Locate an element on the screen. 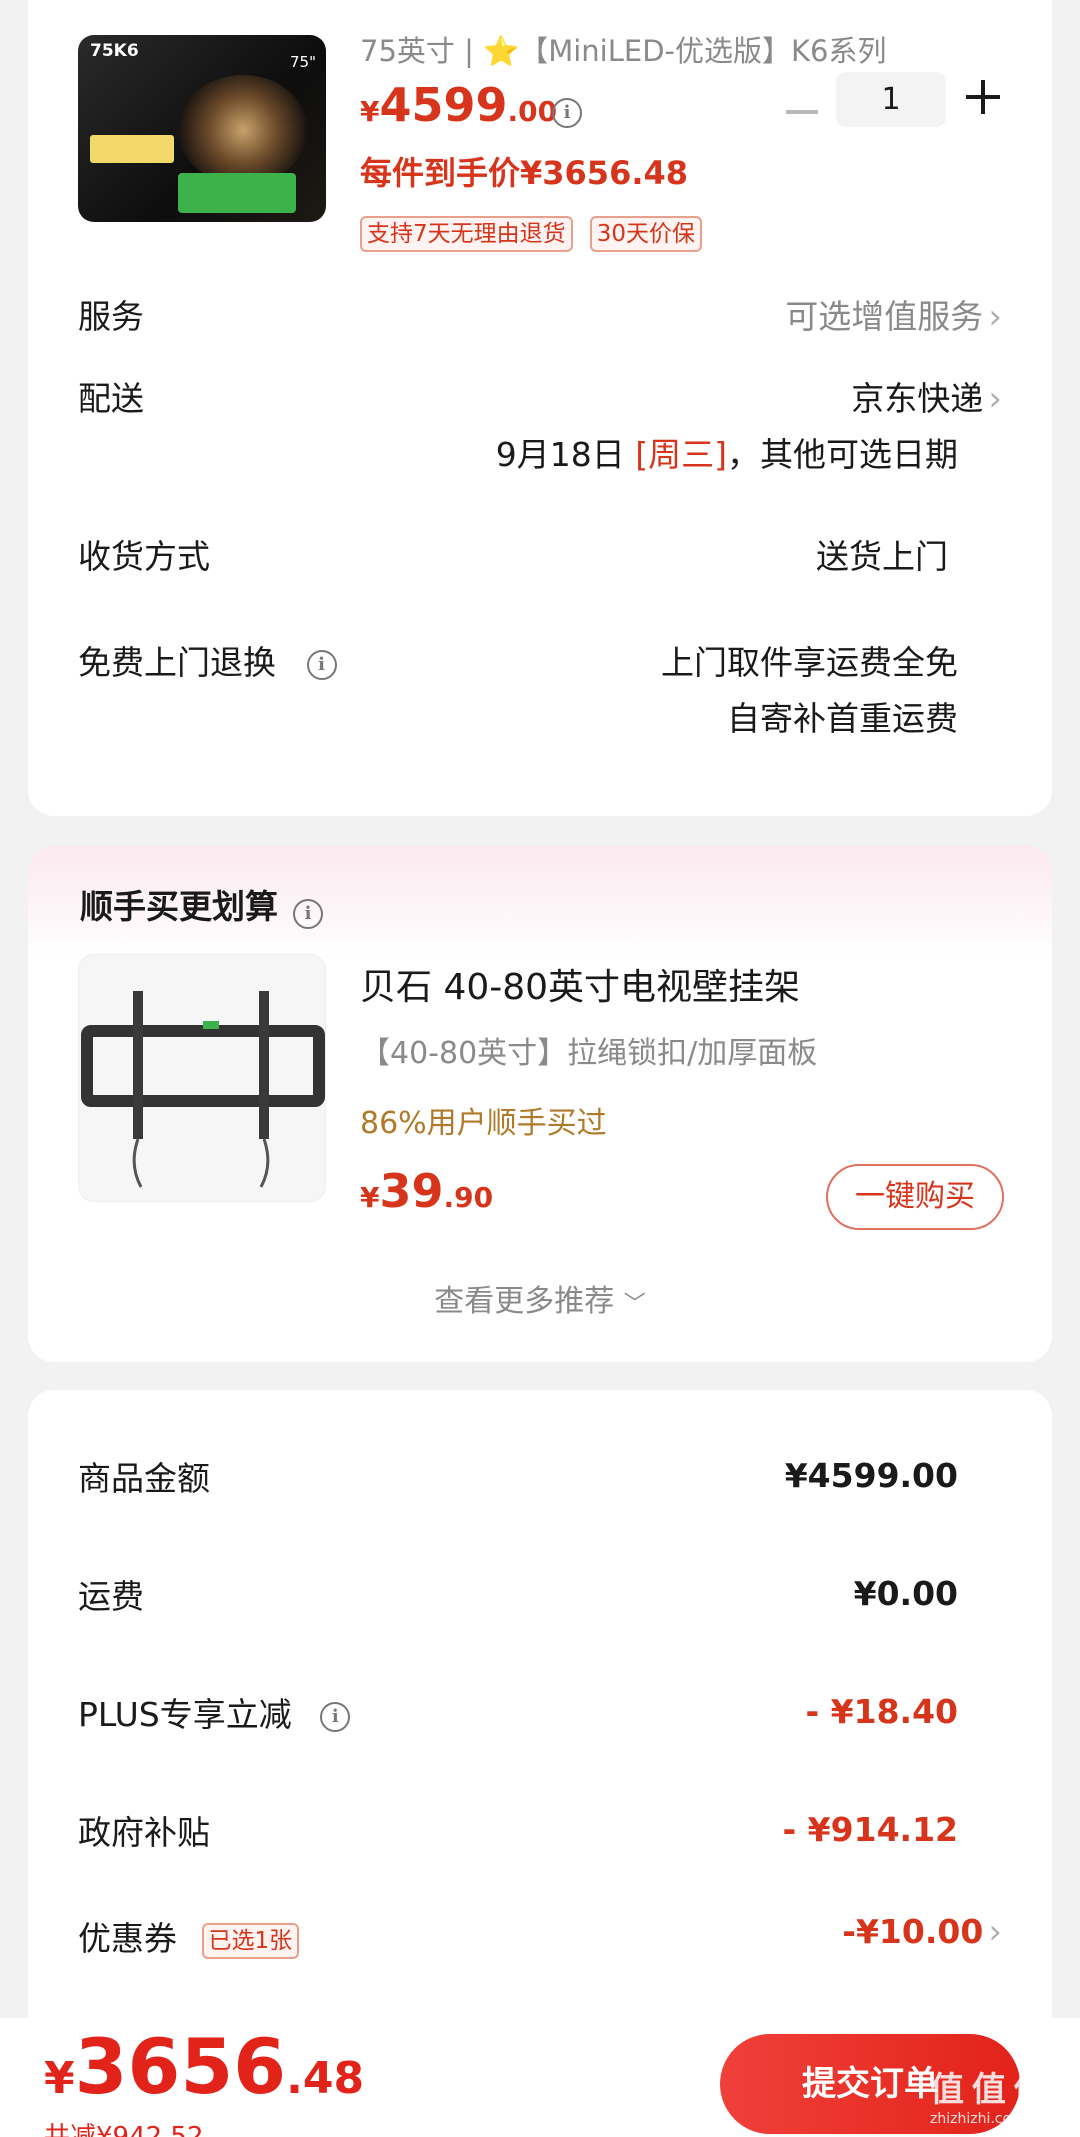 Image resolution: width=1080 pixels, height=2137 pixels. chevron-down-icon: ﹀ is located at coordinates (634, 1304).